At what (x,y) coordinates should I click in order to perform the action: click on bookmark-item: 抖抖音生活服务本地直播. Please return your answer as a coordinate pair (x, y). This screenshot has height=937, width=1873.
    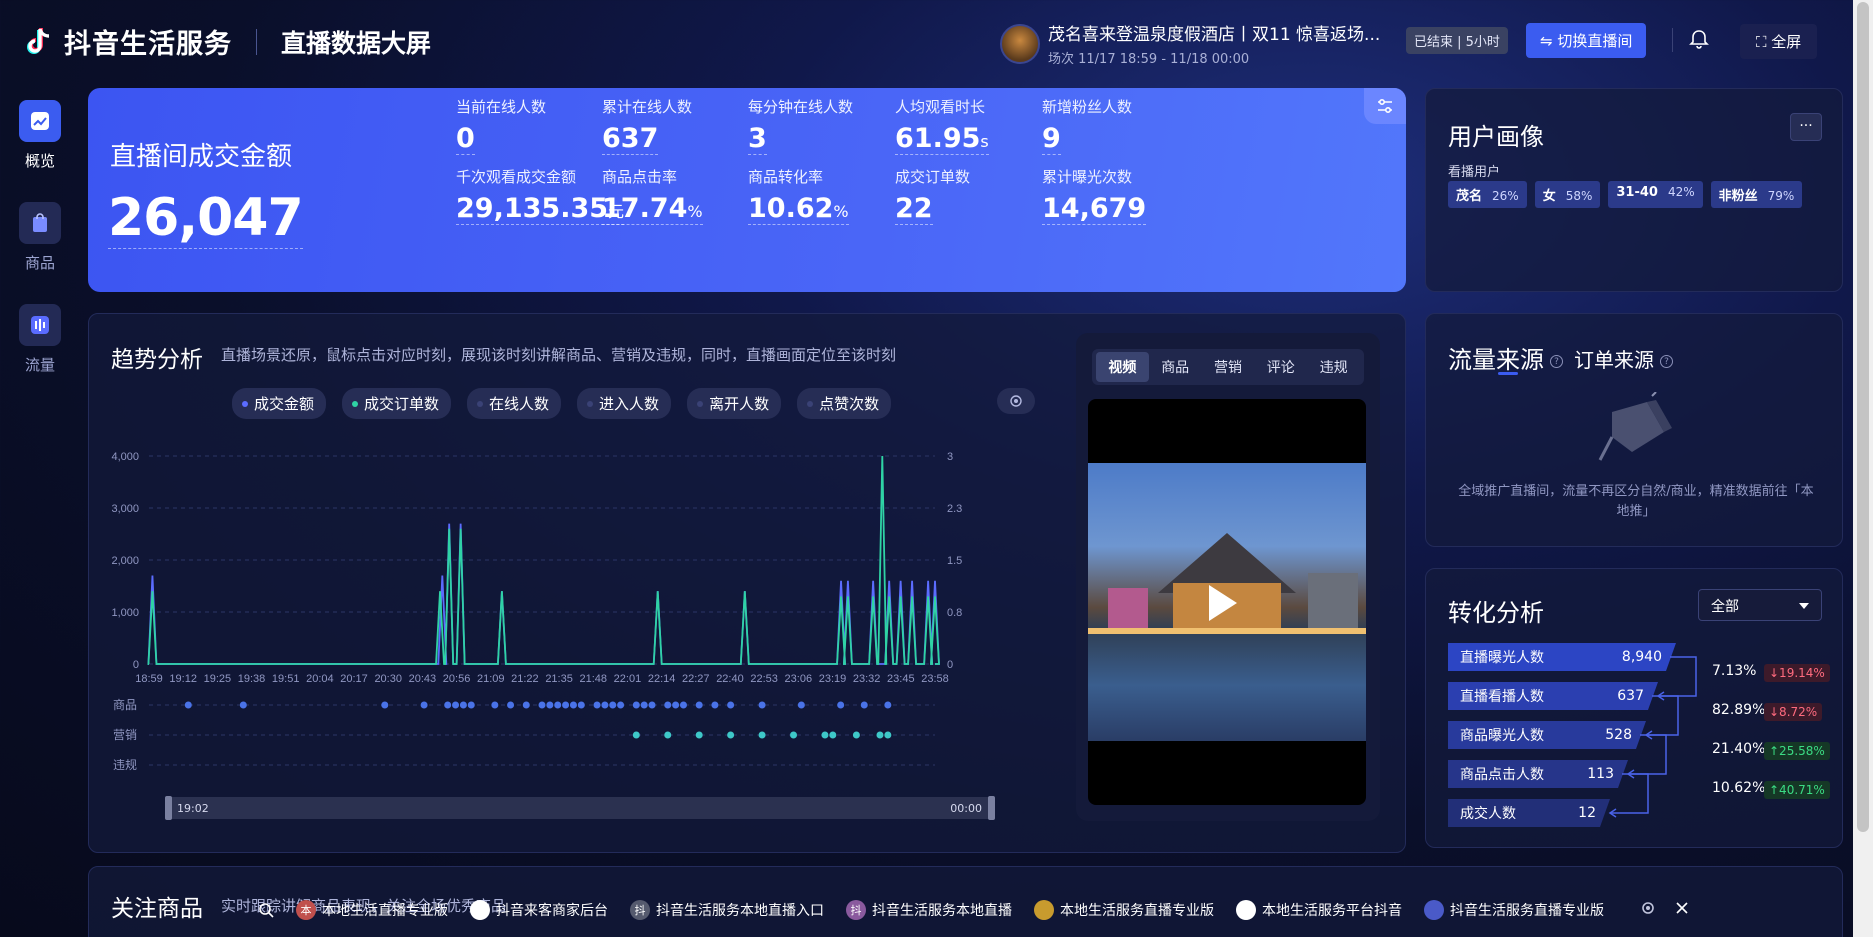
    Looking at the image, I should click on (929, 910).